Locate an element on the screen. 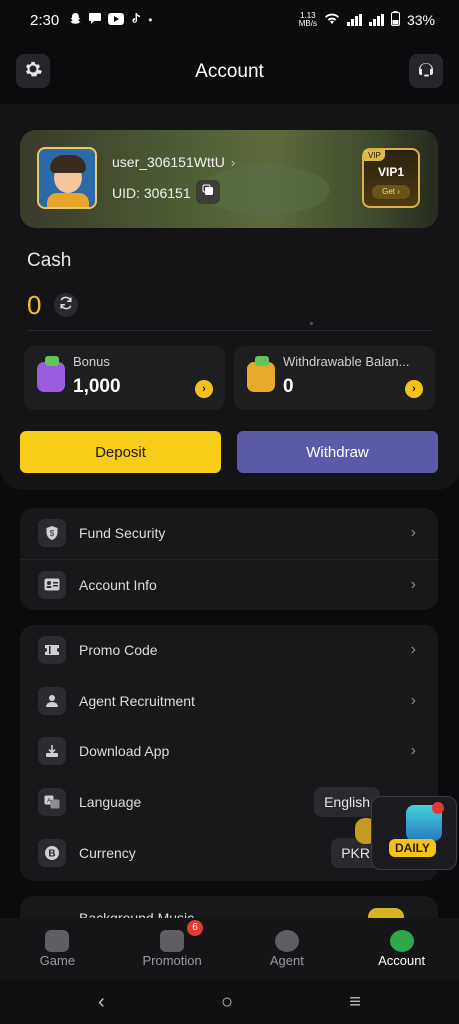 This screenshot has width=459, height=1024. menu-item-promo-code: Promo Code › is located at coordinates (229, 650).